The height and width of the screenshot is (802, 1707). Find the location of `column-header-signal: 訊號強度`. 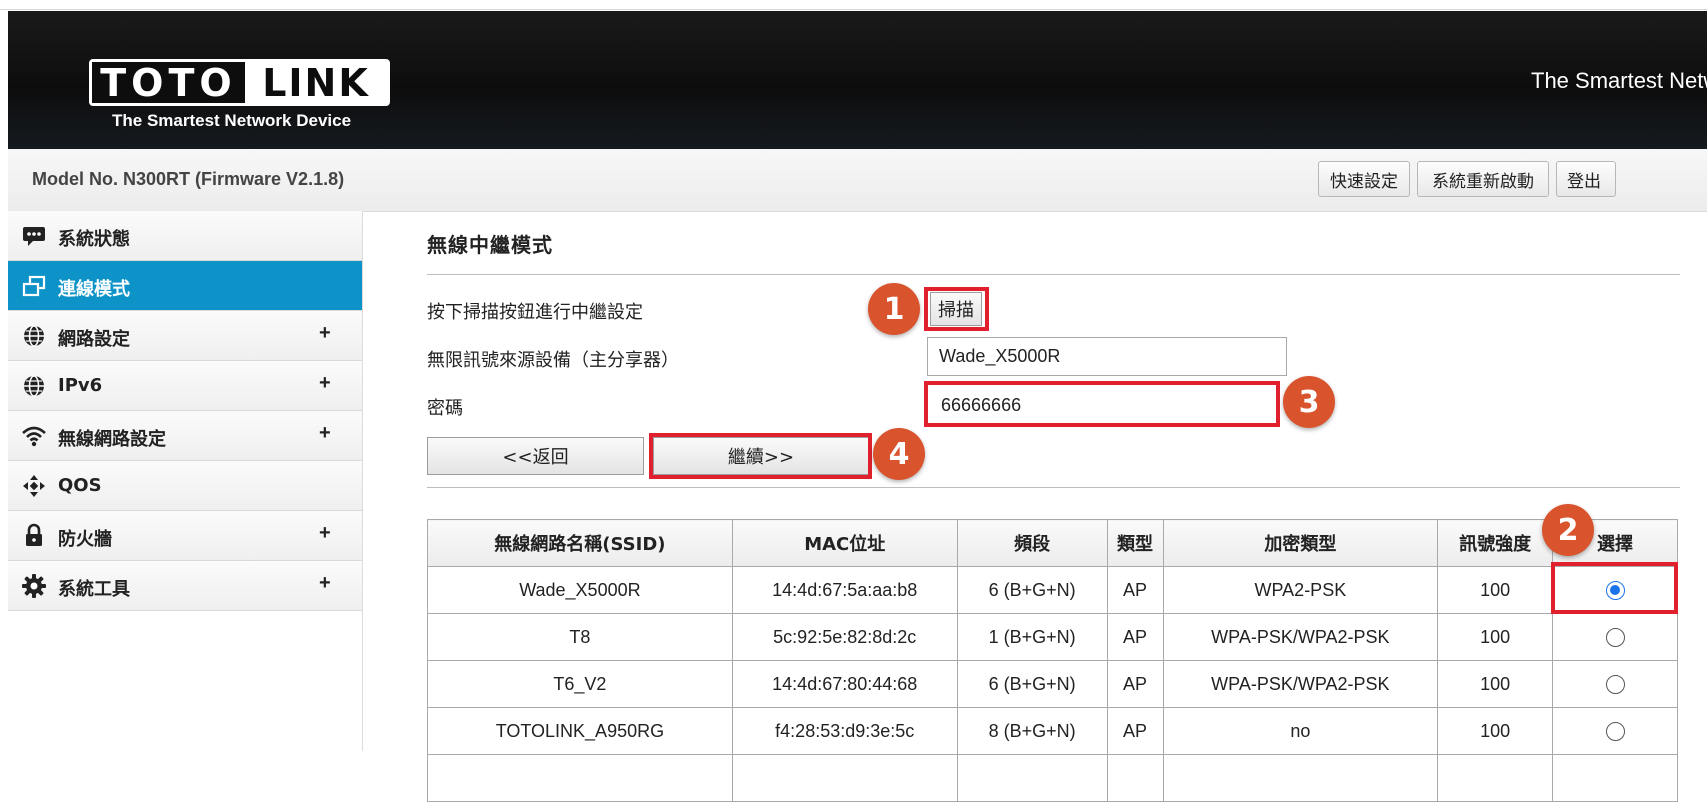

column-header-signal: 訊號強度 is located at coordinates (1495, 543).